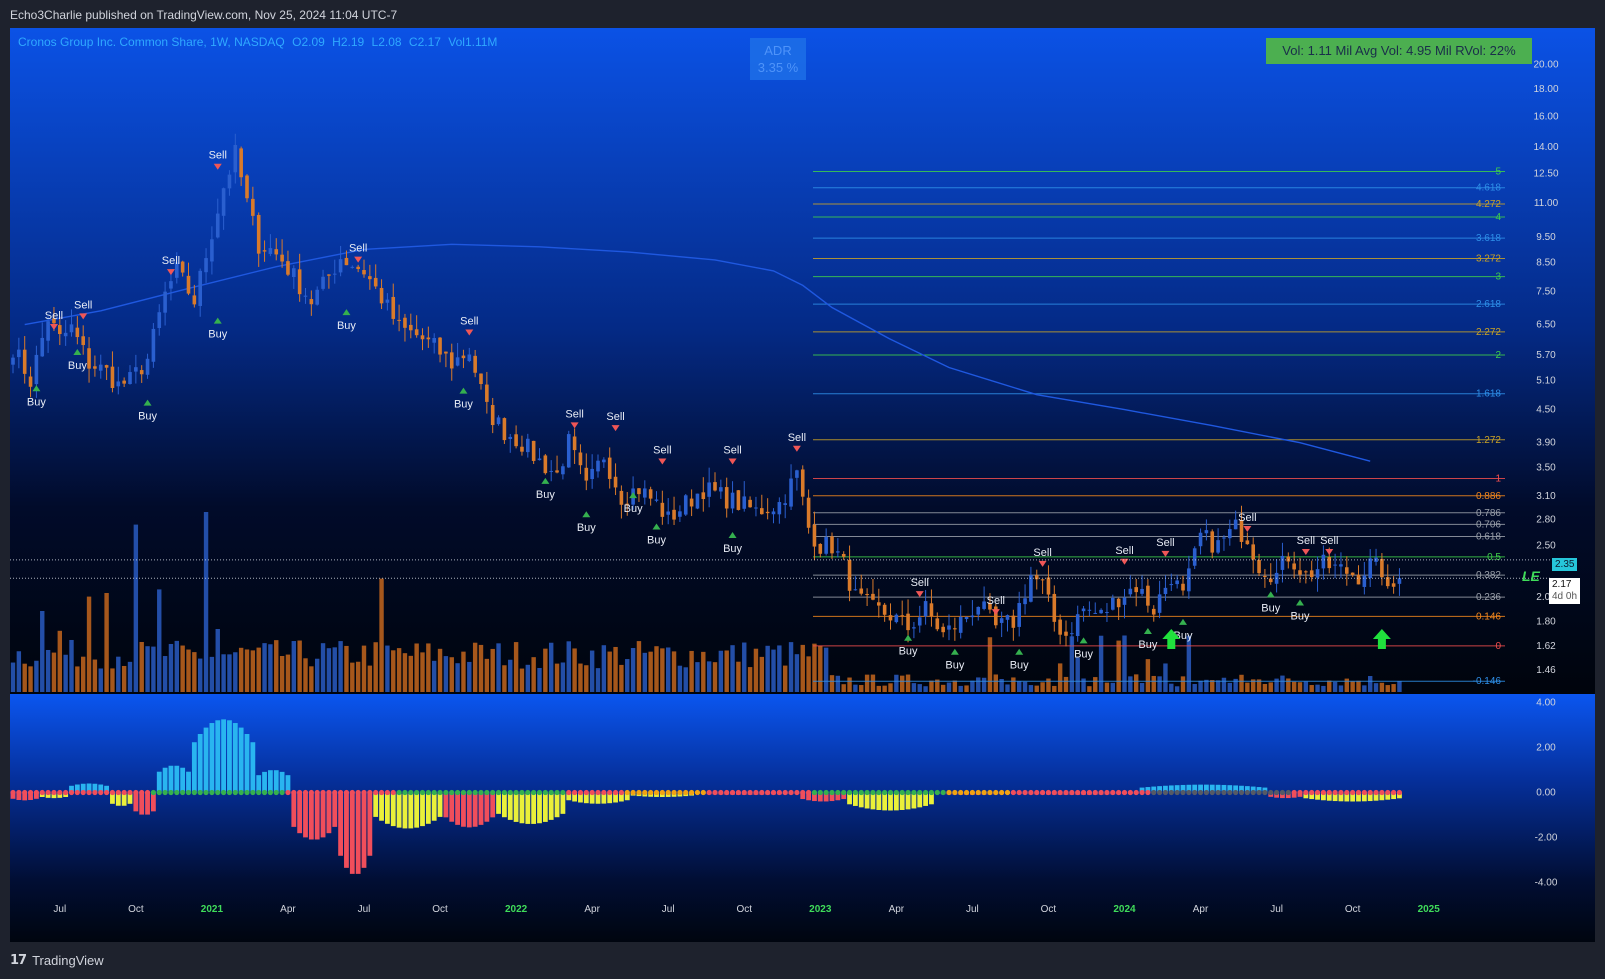 Image resolution: width=1605 pixels, height=979 pixels. Describe the element at coordinates (171, 261) in the screenshot. I see `sell-signal-label: Sell` at that location.